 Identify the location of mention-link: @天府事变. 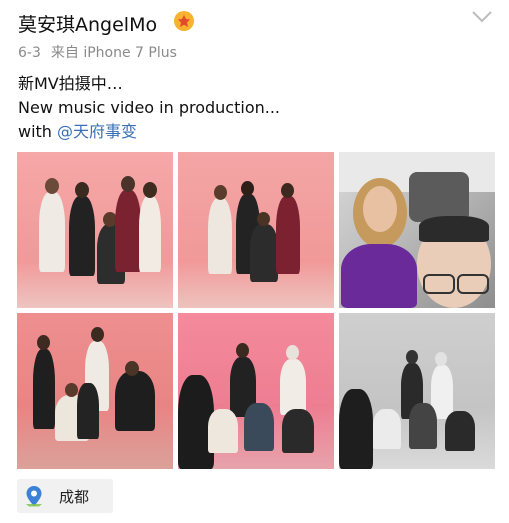
(97, 131).